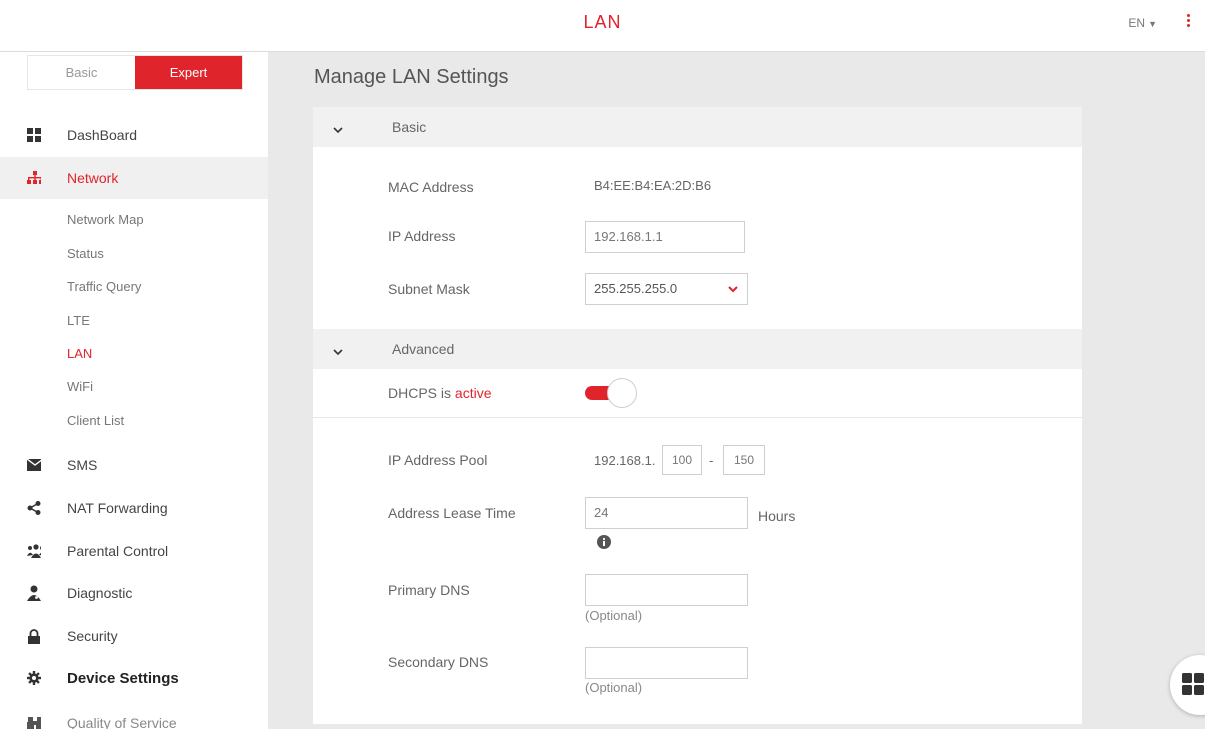  Describe the element at coordinates (431, 187) in the screenshot. I see `mac-address-label: MAC Address` at that location.